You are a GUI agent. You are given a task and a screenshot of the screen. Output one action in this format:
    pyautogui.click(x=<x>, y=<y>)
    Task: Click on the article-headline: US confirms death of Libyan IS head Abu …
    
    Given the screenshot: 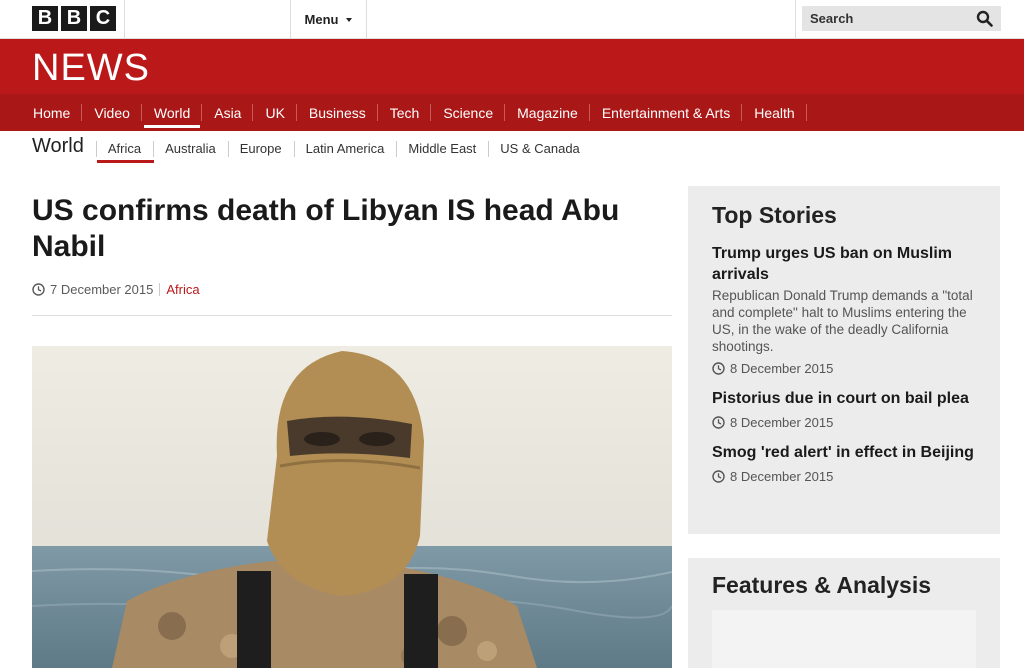 What is the action you would take?
    pyautogui.click(x=326, y=228)
    